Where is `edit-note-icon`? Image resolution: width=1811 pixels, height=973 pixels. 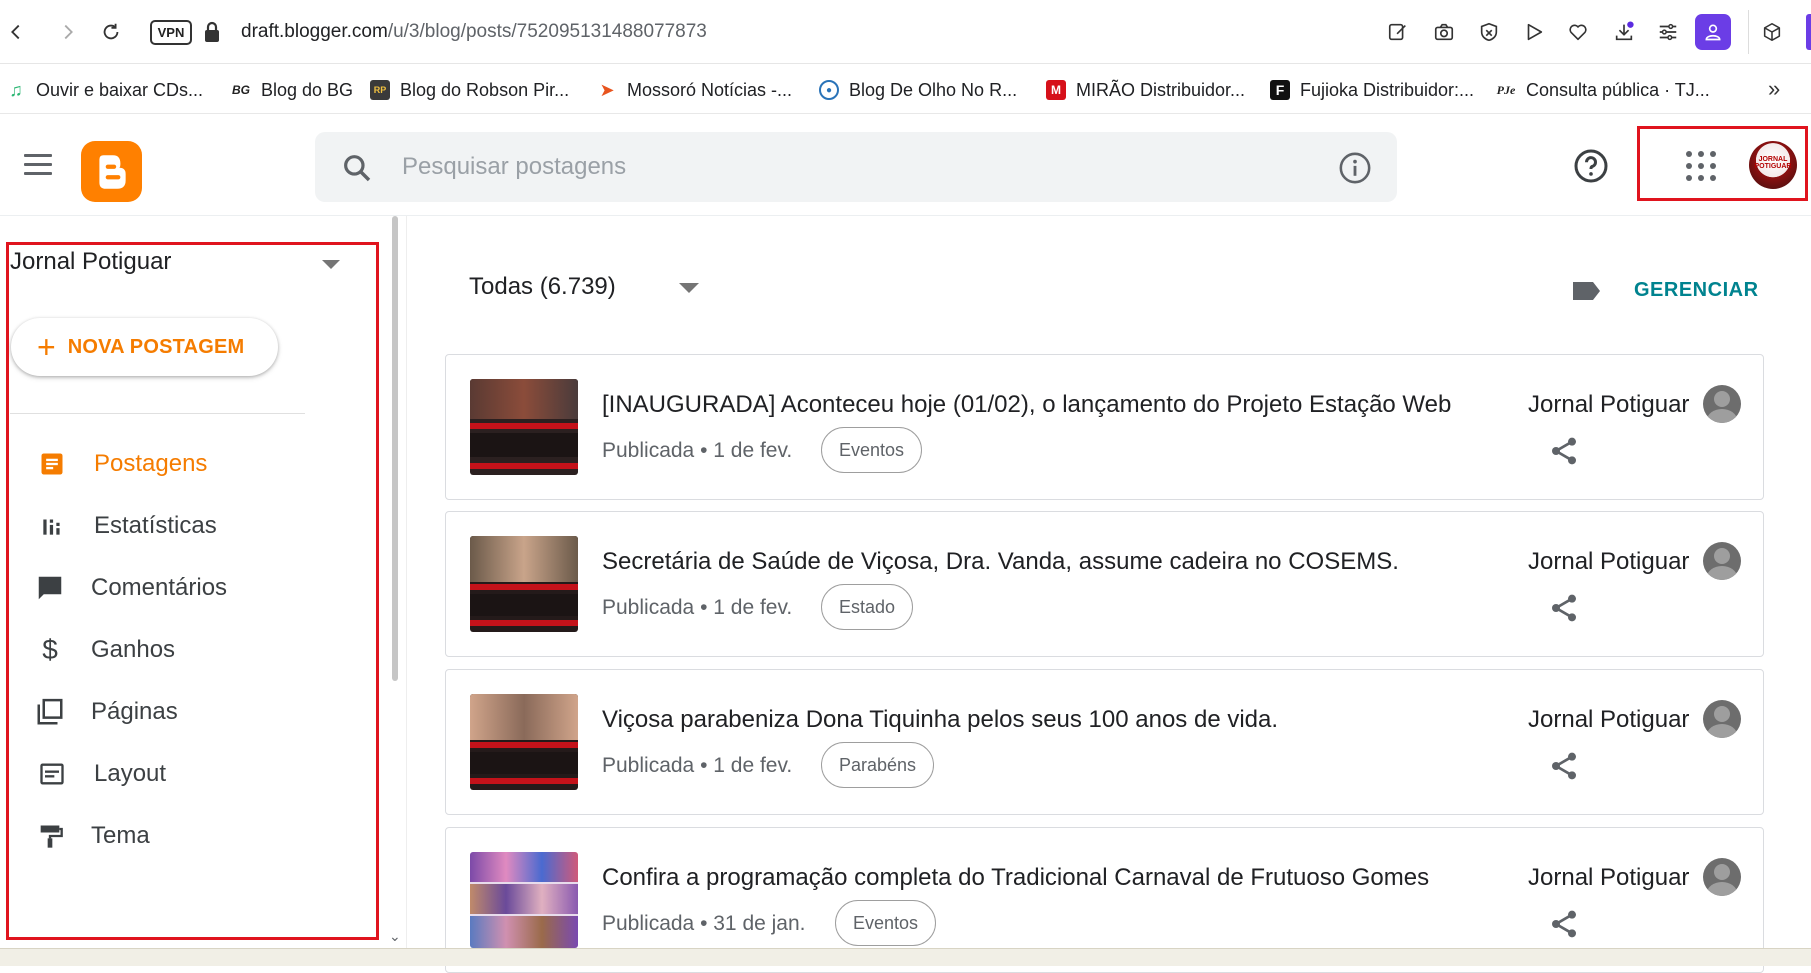 edit-note-icon is located at coordinates (1397, 32).